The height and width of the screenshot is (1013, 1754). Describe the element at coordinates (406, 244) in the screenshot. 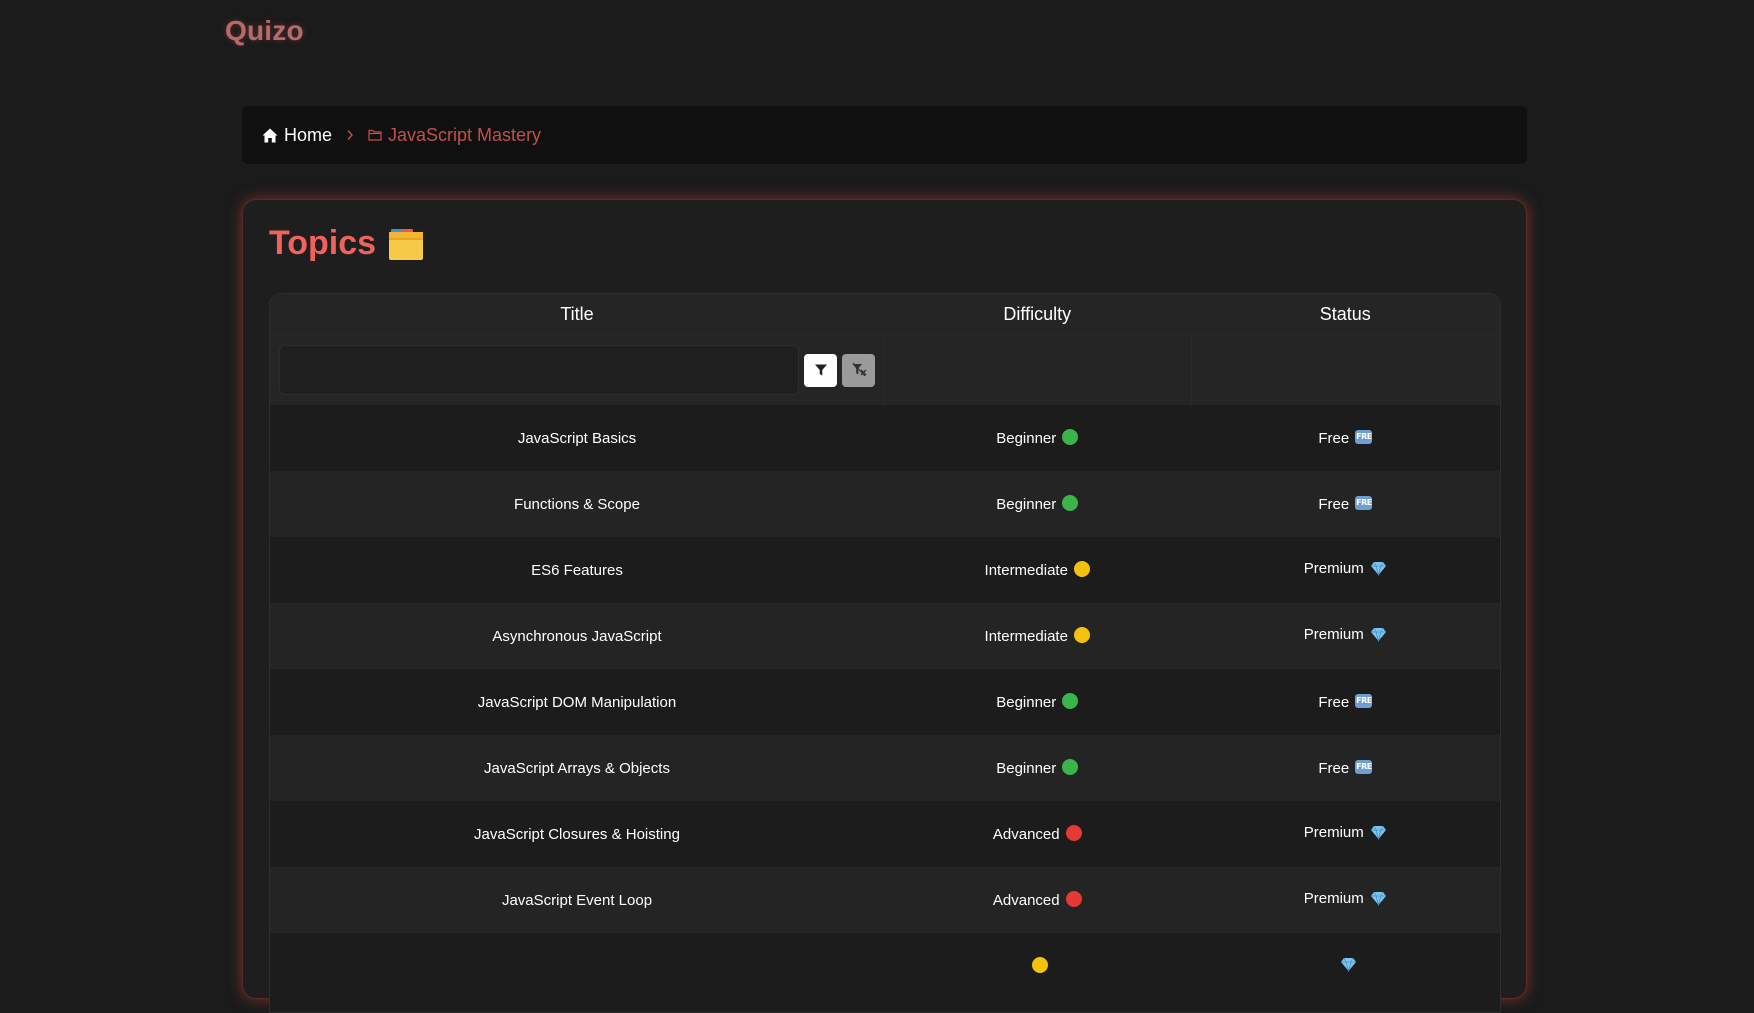

I see `card-index-dividers-icon` at that location.